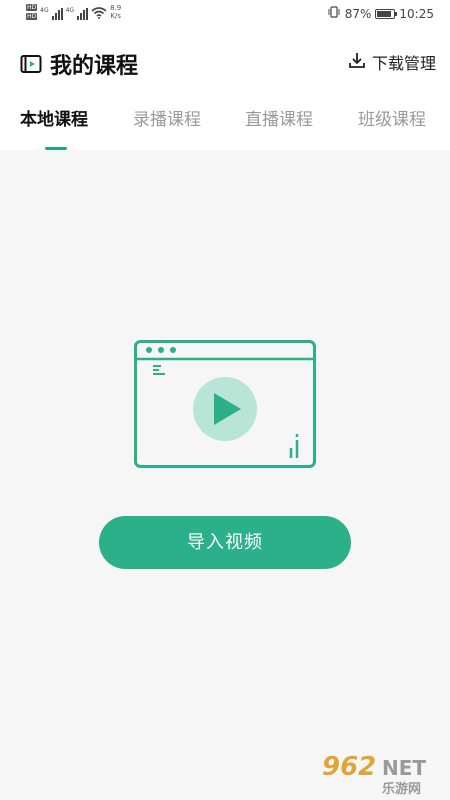 The height and width of the screenshot is (800, 450). What do you see at coordinates (402, 789) in the screenshot?
I see `watermark-sub: 乐游网` at bounding box center [402, 789].